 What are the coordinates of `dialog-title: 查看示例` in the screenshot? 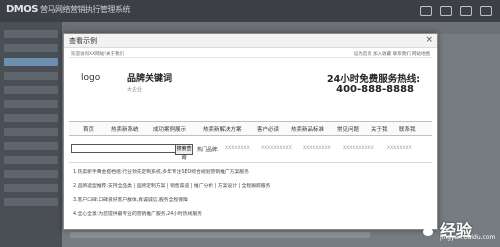 It's located at (83, 41).